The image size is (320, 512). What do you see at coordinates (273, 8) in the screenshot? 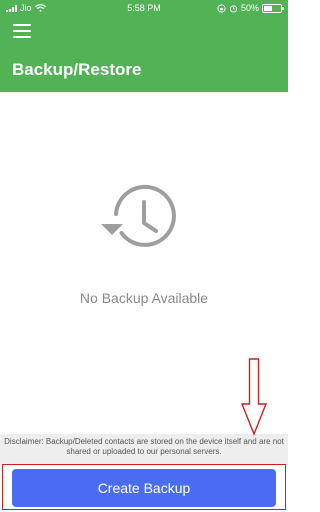
I see `battery-icon` at bounding box center [273, 8].